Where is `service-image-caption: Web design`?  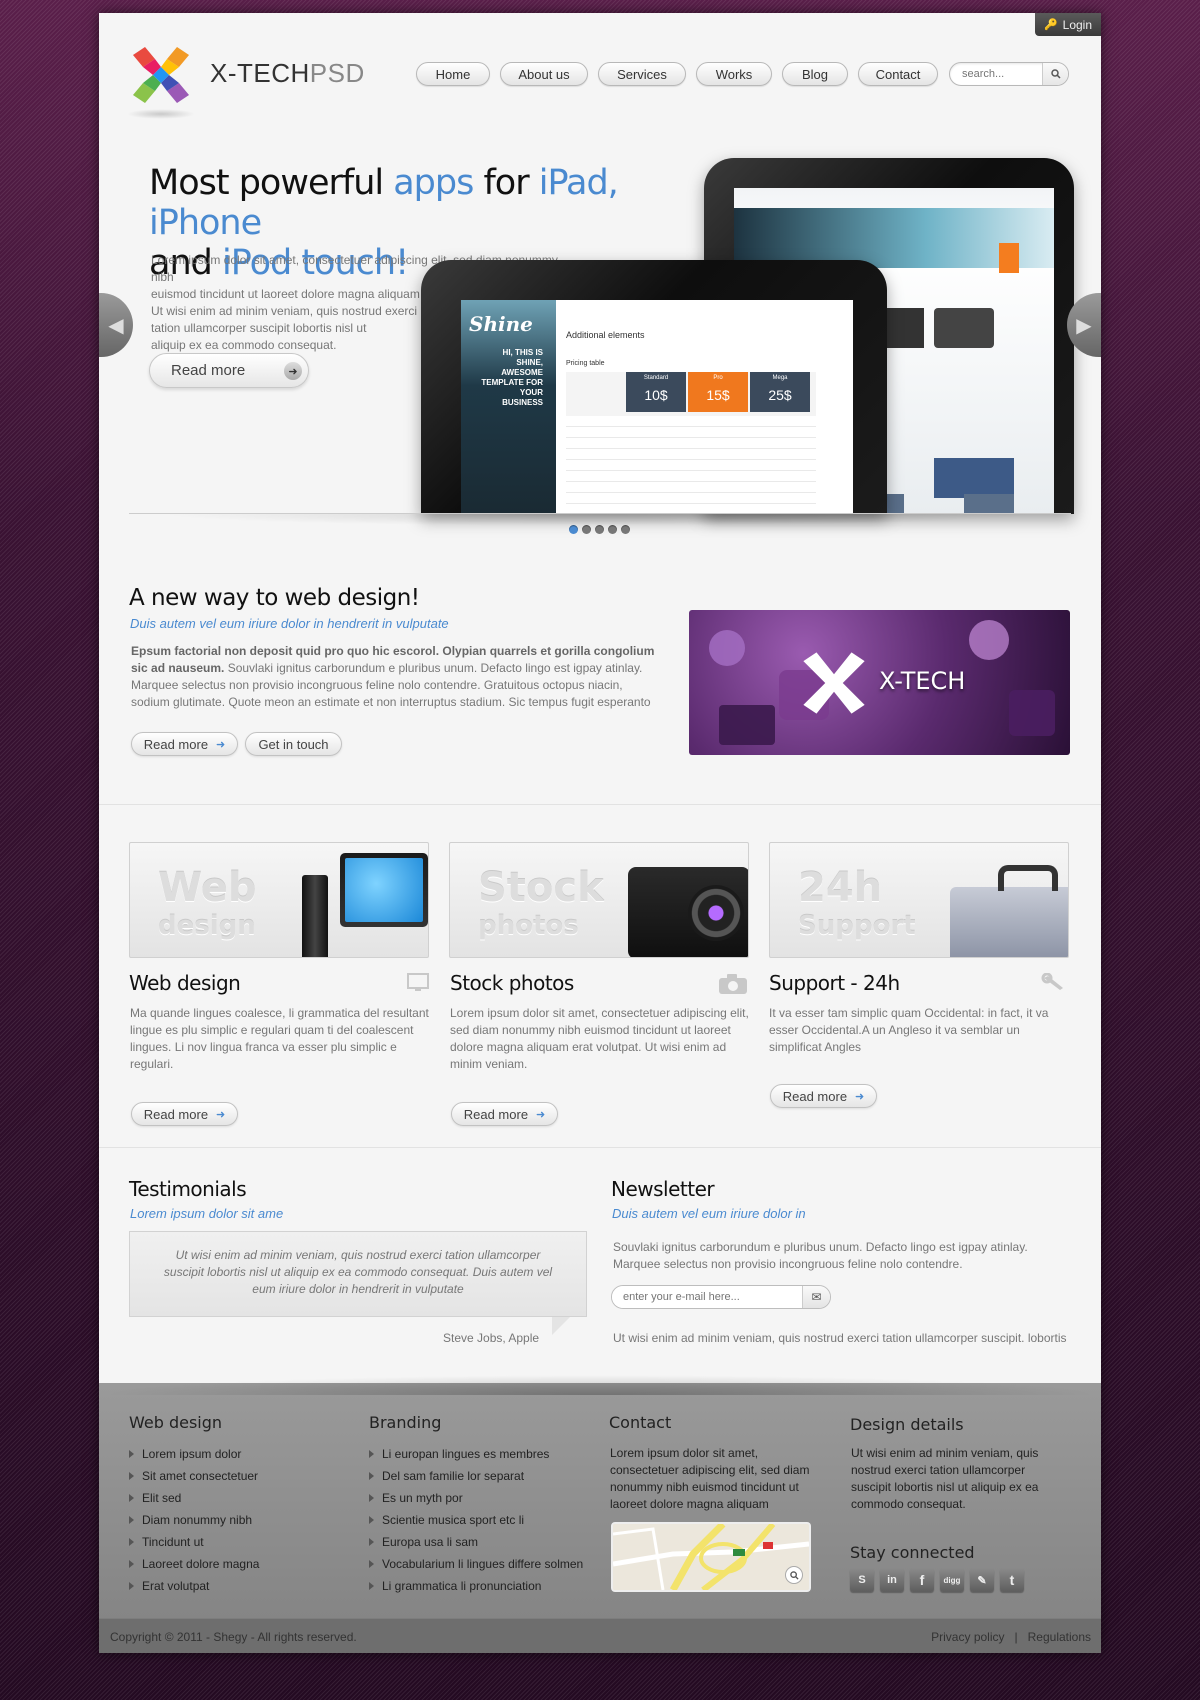
service-image-caption: Web design is located at coordinates (207, 906).